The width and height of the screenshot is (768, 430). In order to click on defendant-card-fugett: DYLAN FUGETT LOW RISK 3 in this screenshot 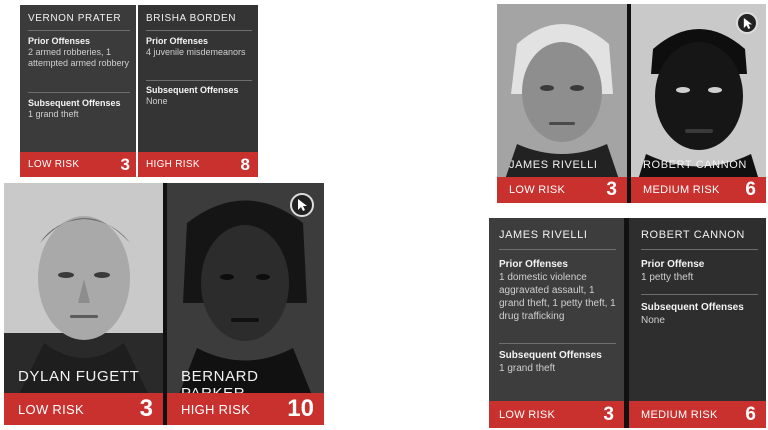, I will do `click(83, 304)`.